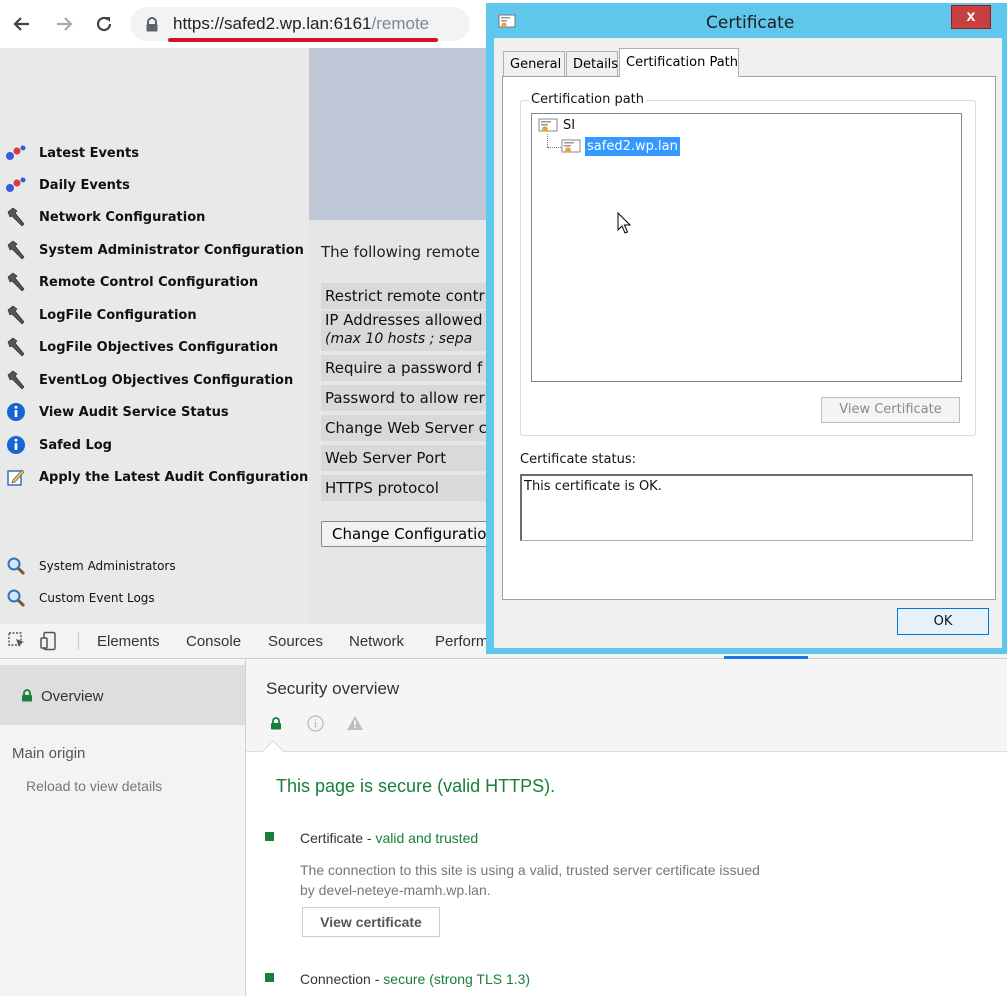 The width and height of the screenshot is (1007, 996). What do you see at coordinates (569, 125) in the screenshot?
I see `tree-node-root: SI` at bounding box center [569, 125].